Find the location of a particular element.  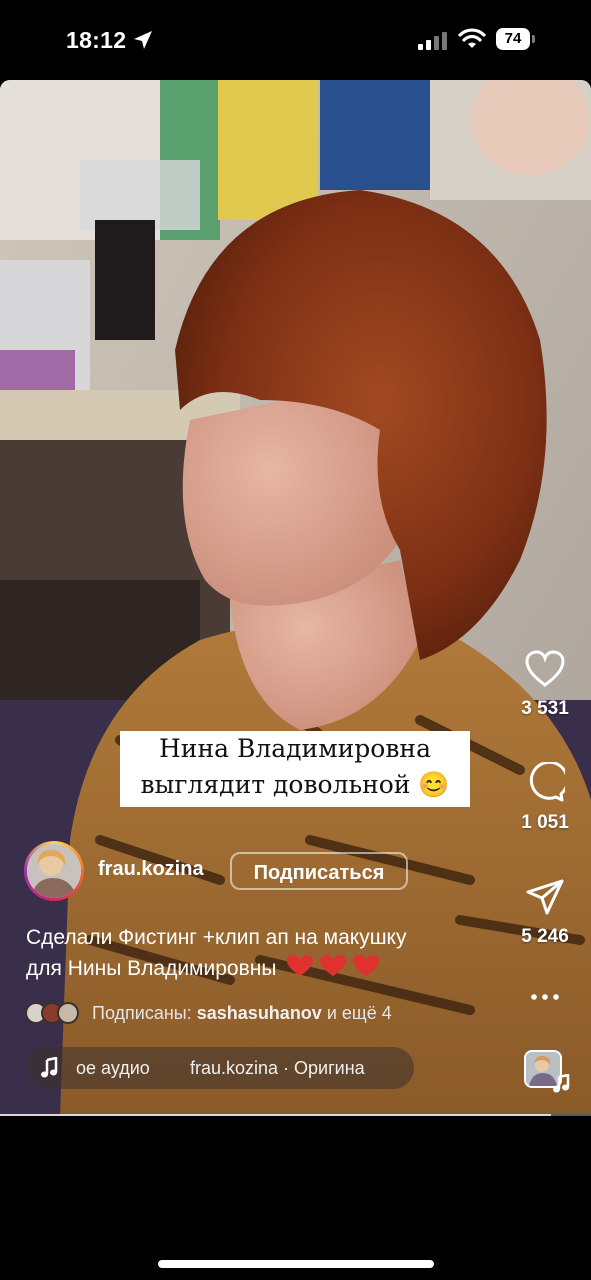

more-button is located at coordinates (545, 997).